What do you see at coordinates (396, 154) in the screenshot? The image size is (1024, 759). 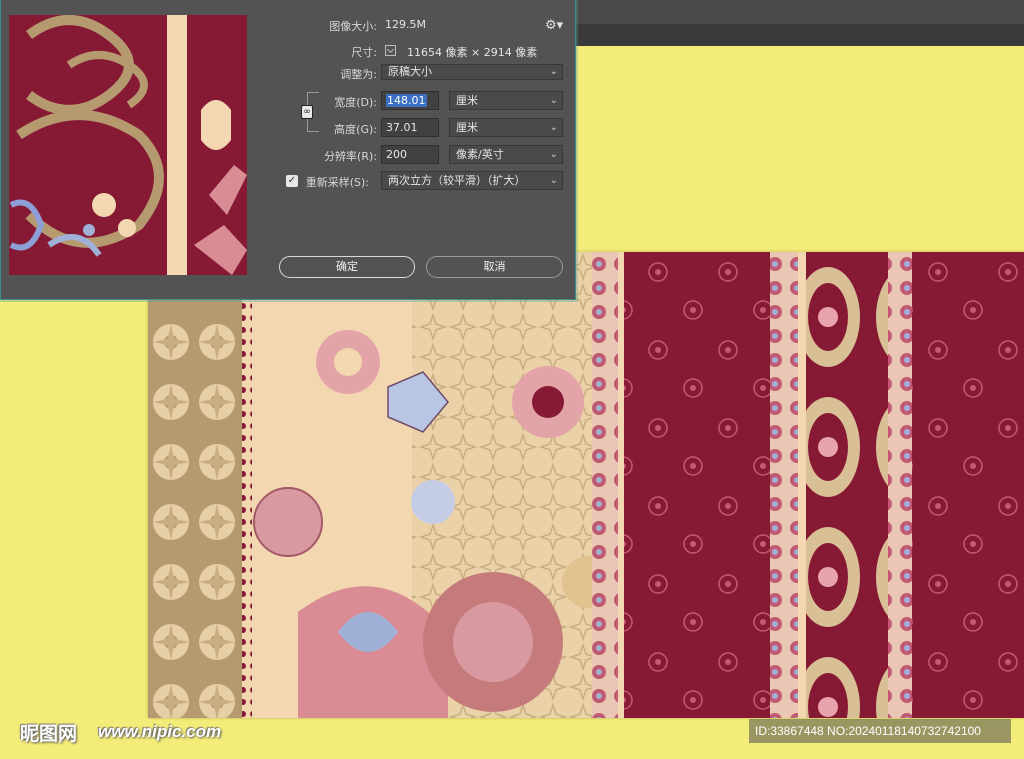 I see `resolution-value: 200` at bounding box center [396, 154].